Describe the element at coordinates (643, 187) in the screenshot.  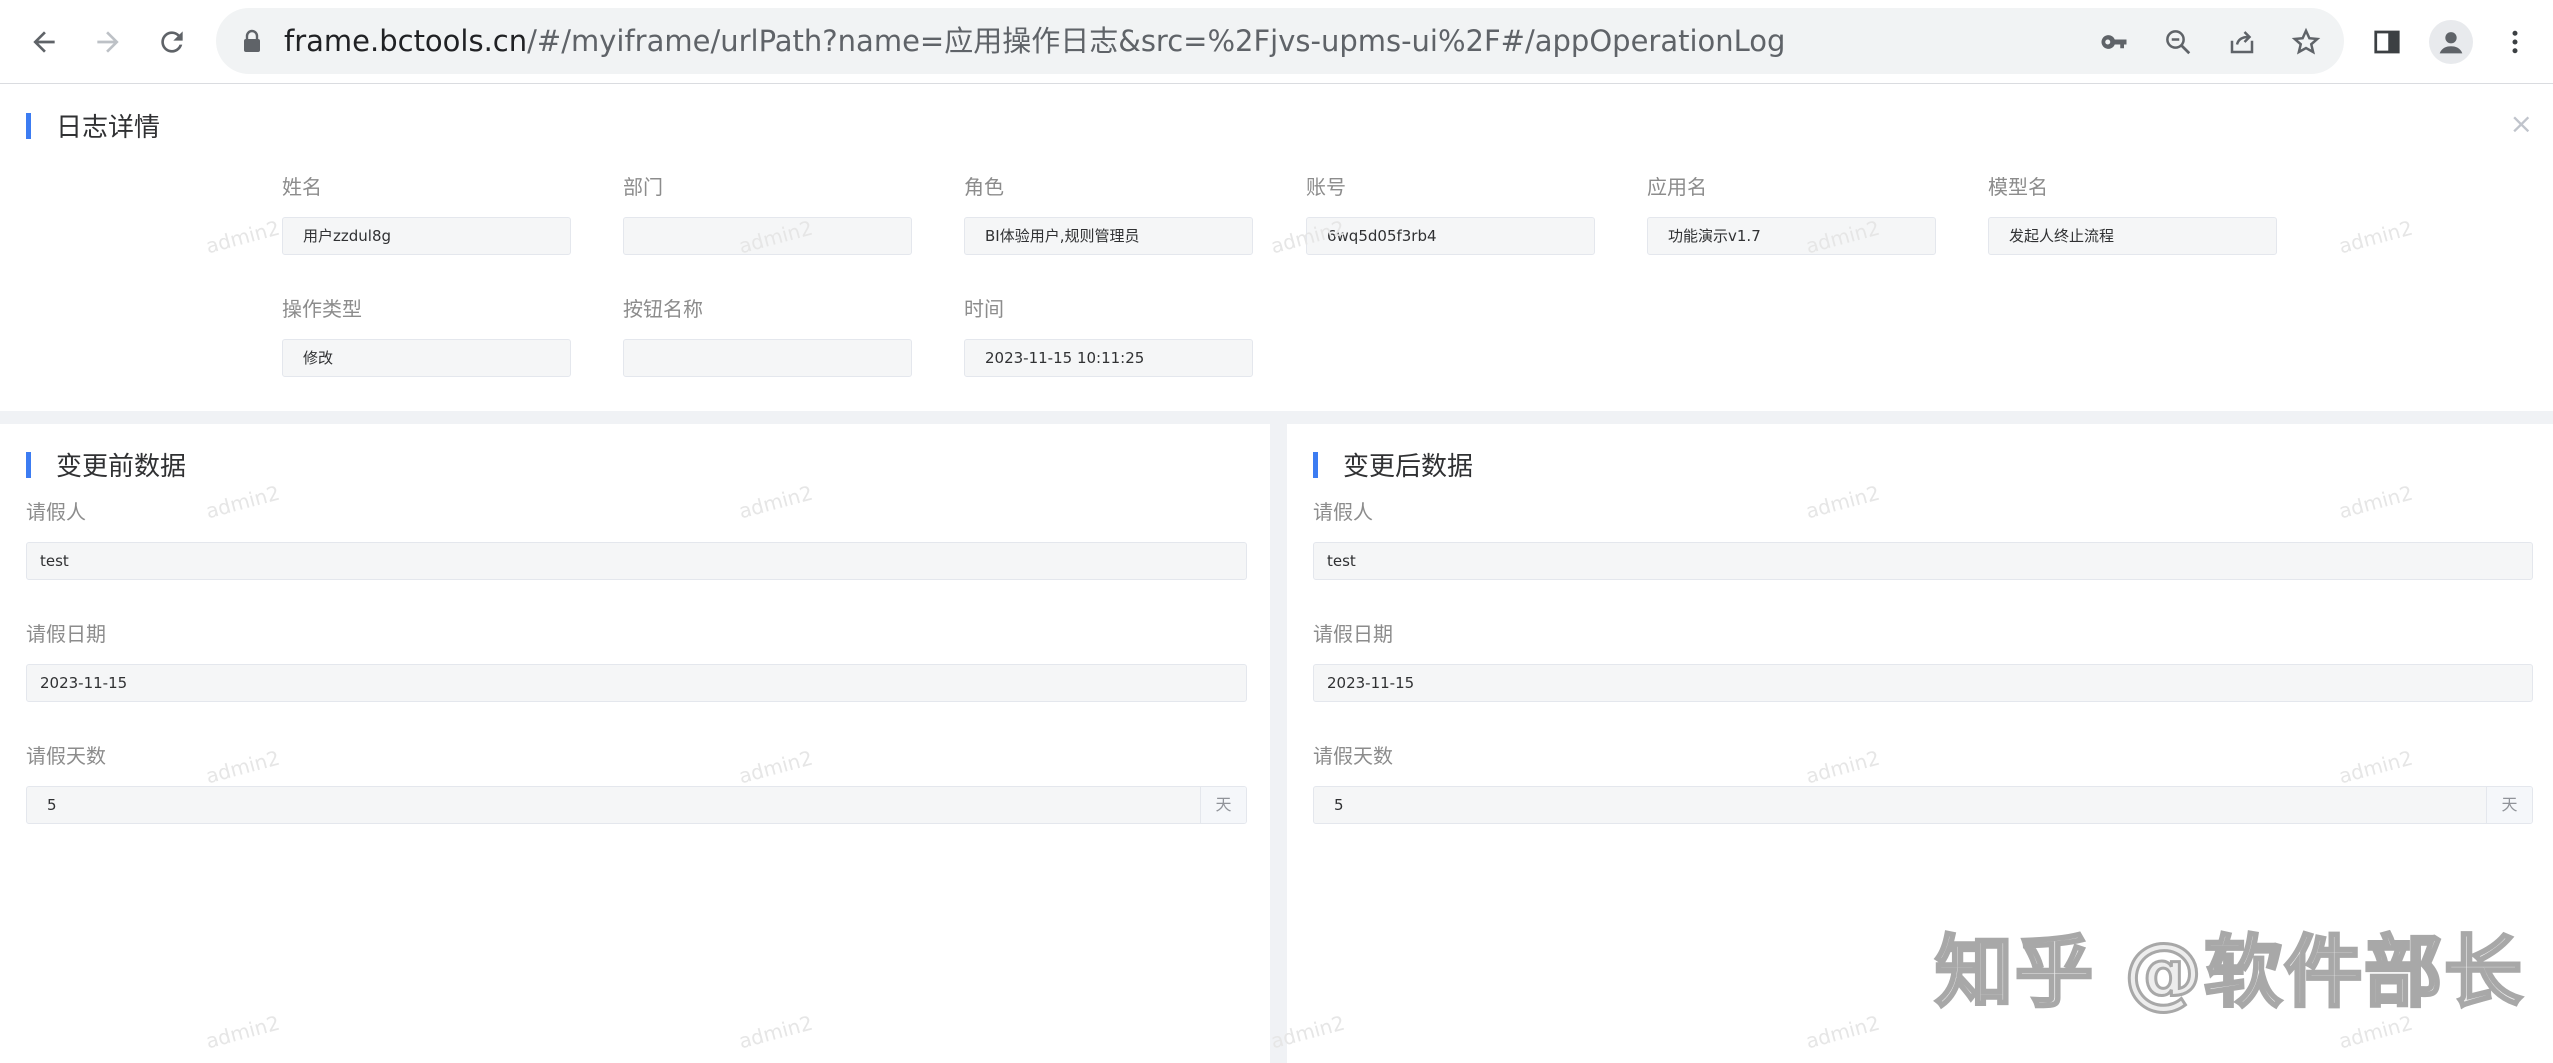
I see `dept-label: 部门` at that location.